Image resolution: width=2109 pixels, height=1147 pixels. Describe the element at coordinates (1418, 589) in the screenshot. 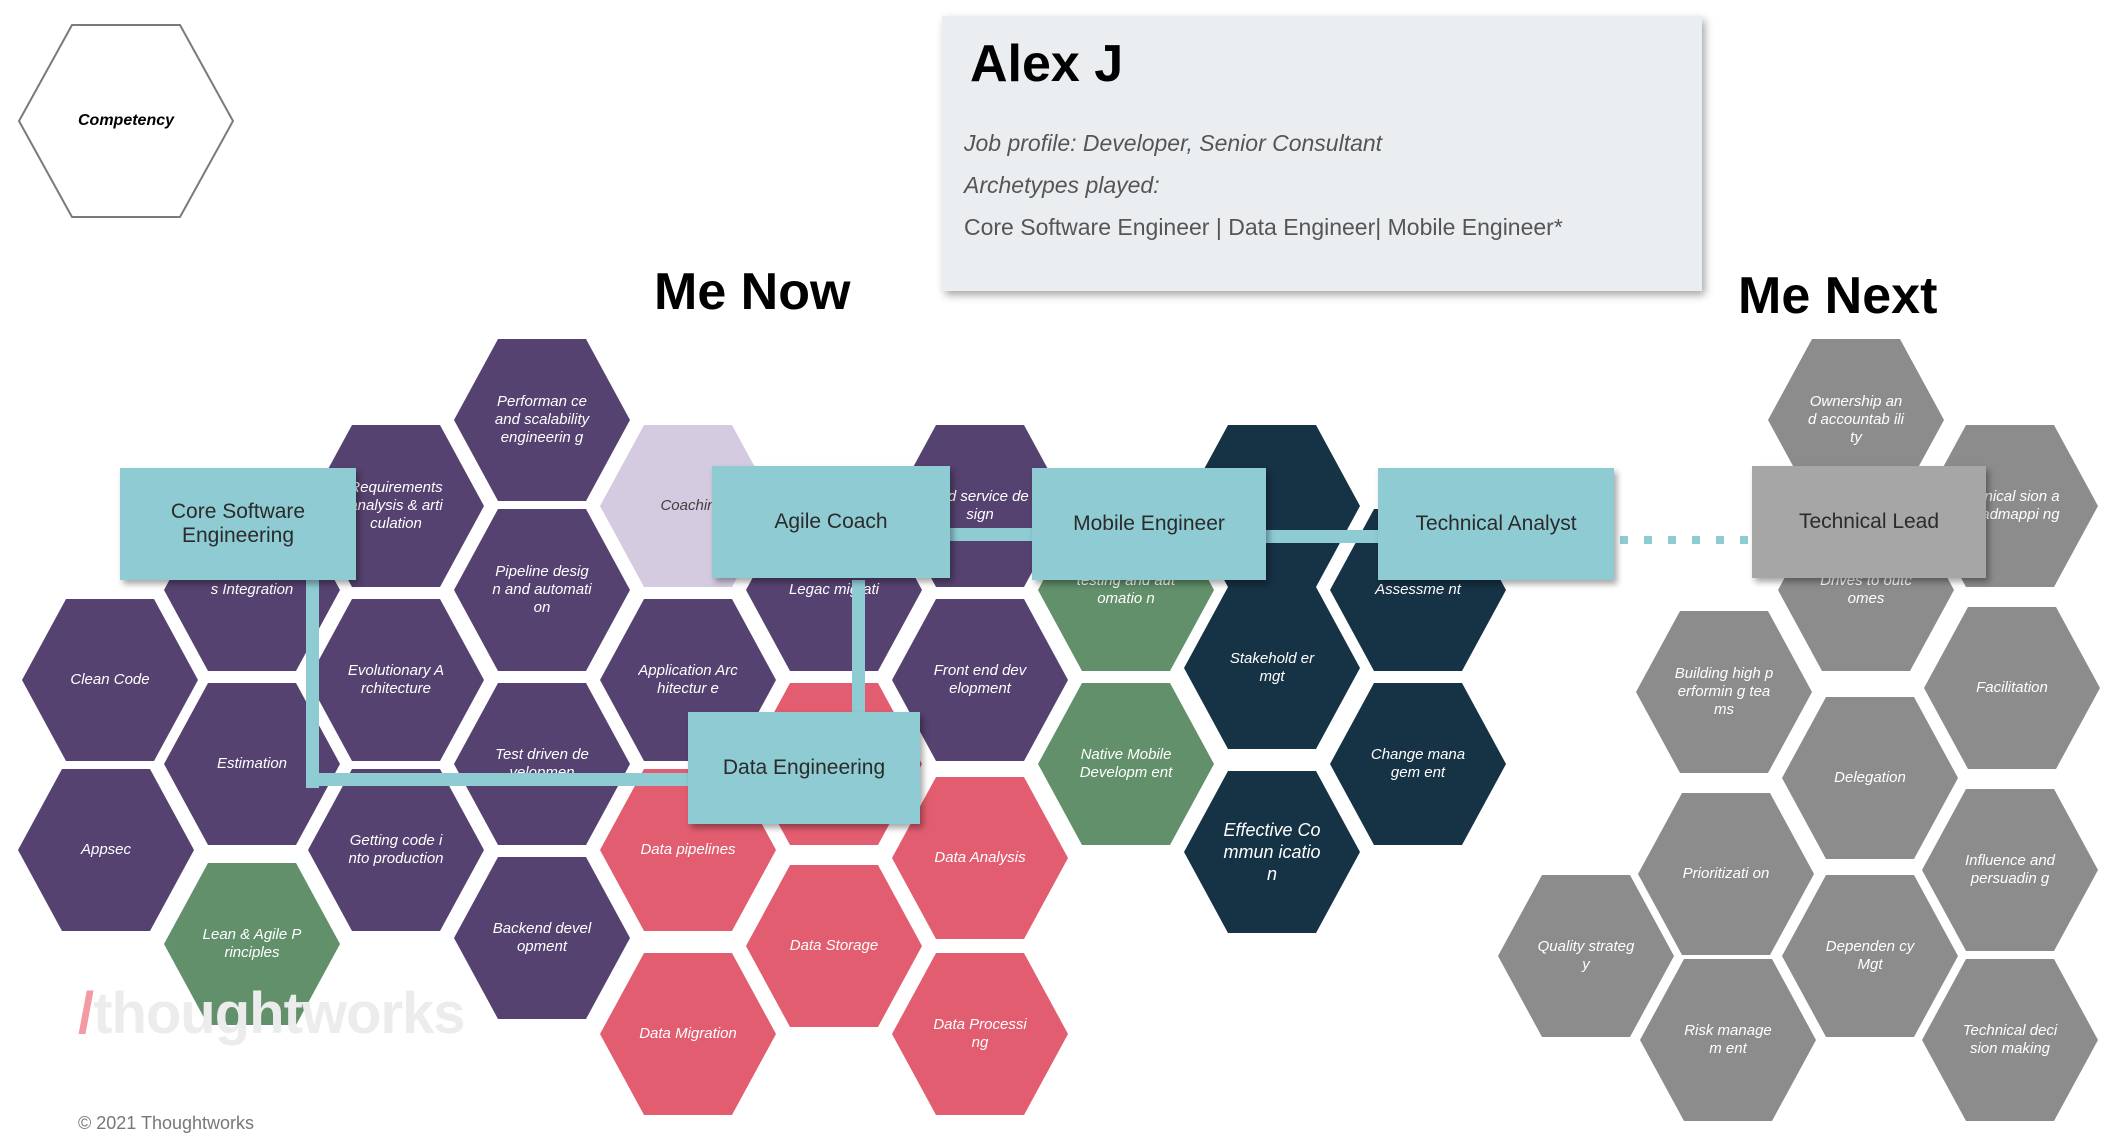

I see `competency-label: Assessme nt` at that location.